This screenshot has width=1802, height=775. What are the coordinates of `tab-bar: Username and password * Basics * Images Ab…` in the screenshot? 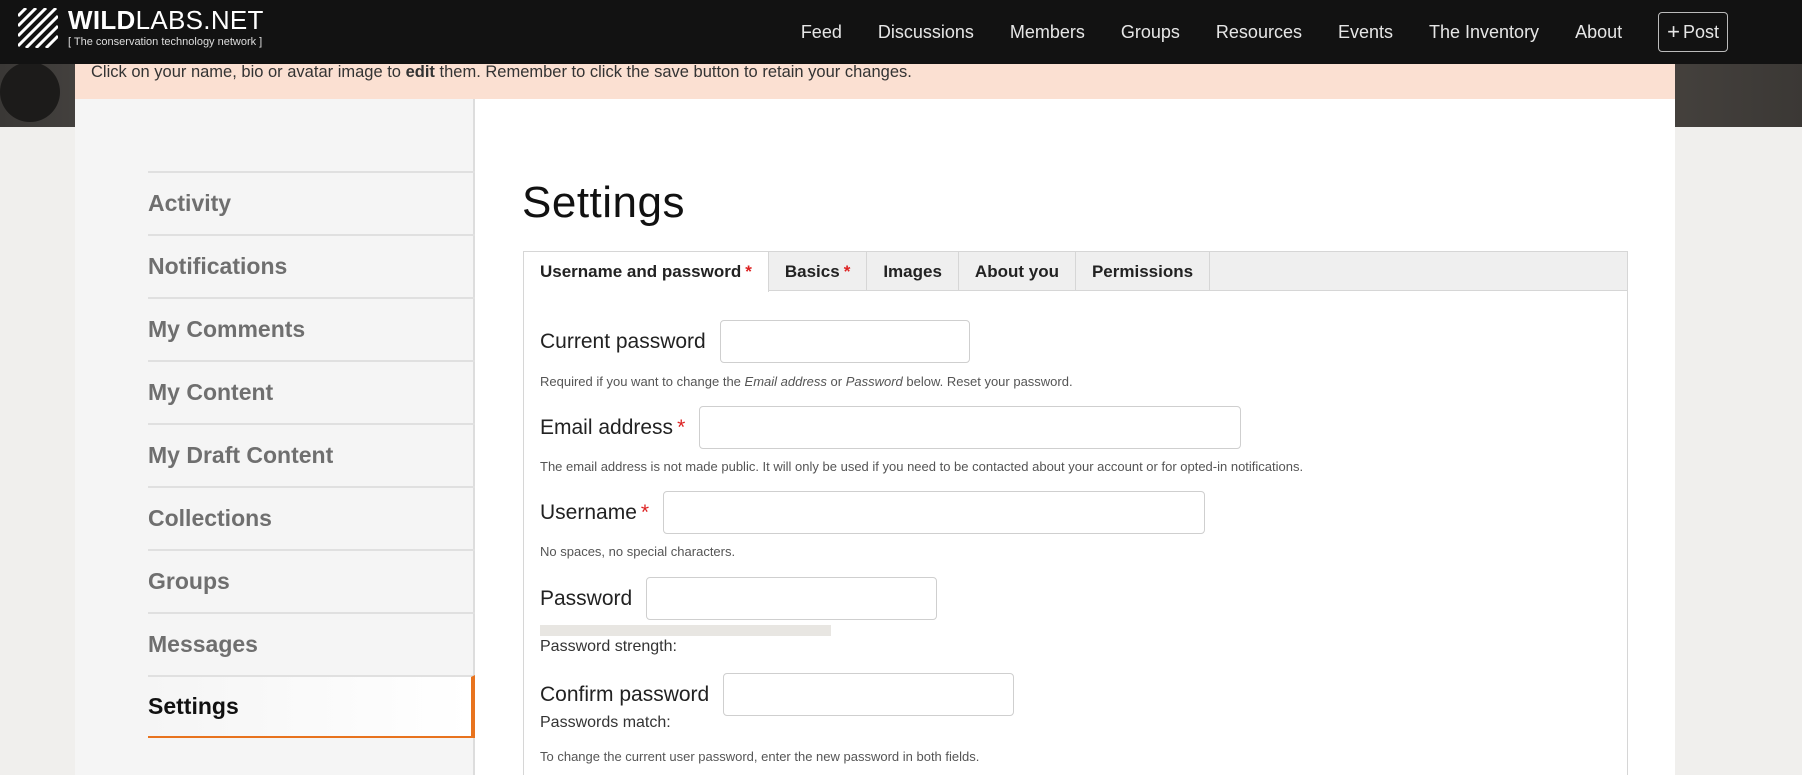 It's located at (1075, 272).